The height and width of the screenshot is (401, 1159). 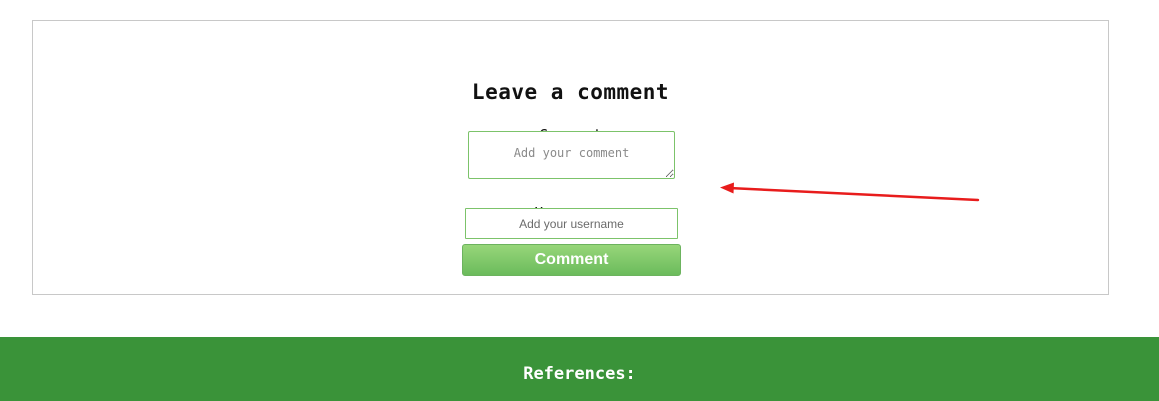 I want to click on submit-comment-button: Comment, so click(x=571, y=260).